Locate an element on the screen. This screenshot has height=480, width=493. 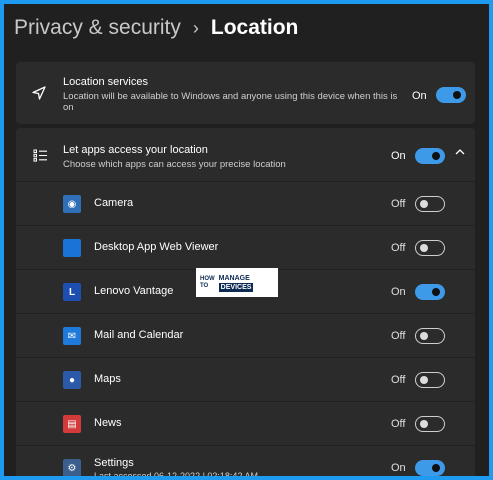
breadcrumb: Privacy & security › Location is located at coordinates (156, 28).